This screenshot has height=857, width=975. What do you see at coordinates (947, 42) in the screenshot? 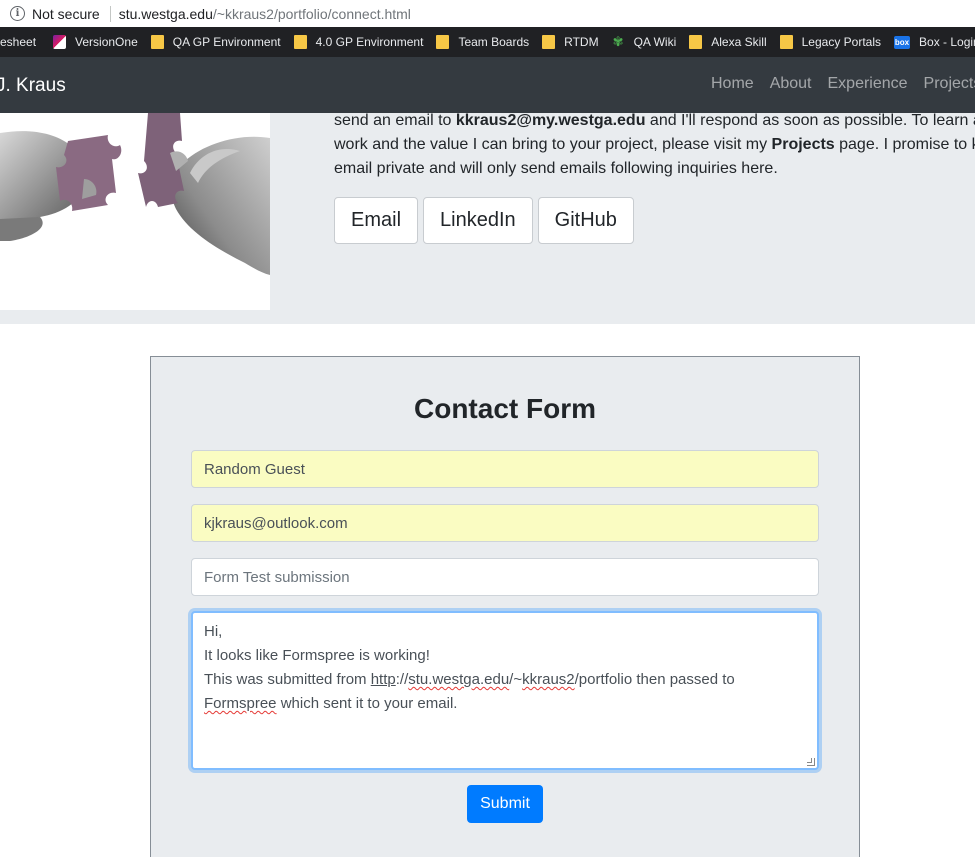
I see `bookmark-label: Box - Login` at bounding box center [947, 42].